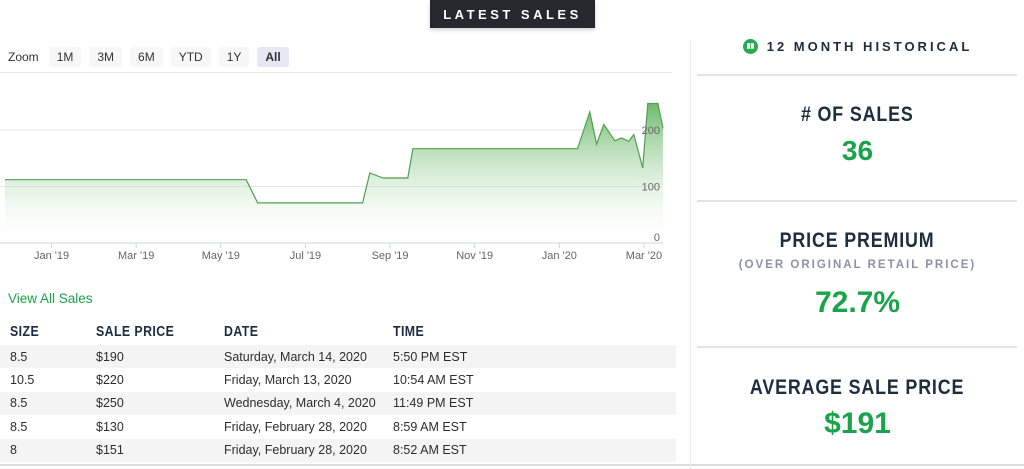 The height and width of the screenshot is (469, 1024). I want to click on sales-table-header: SIZE SALE PRICE DATE TIME, so click(338, 331).